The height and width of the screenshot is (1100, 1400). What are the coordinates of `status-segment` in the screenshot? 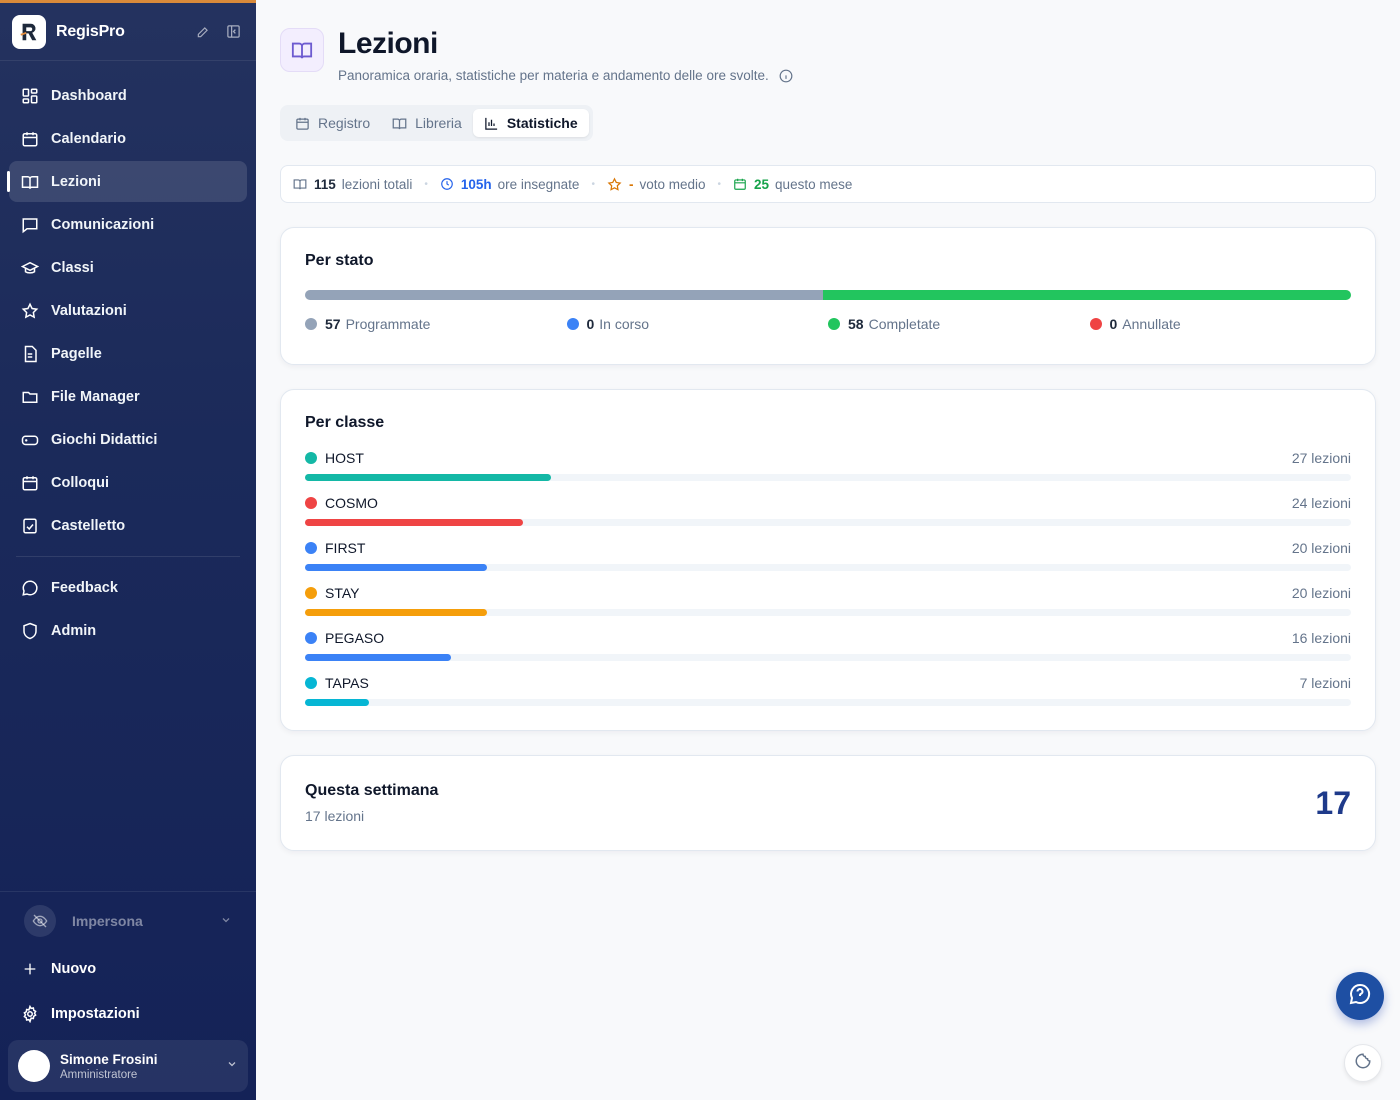 It's located at (1087, 295).